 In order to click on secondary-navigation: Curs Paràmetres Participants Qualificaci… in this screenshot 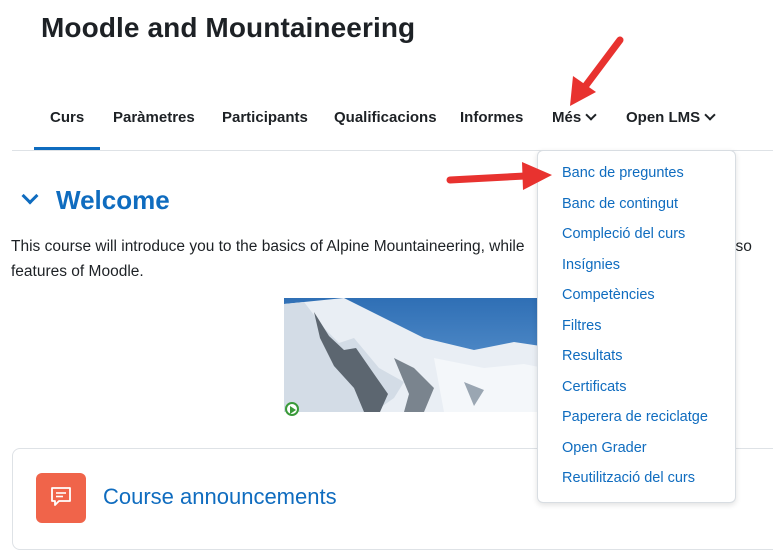, I will do `click(392, 123)`.